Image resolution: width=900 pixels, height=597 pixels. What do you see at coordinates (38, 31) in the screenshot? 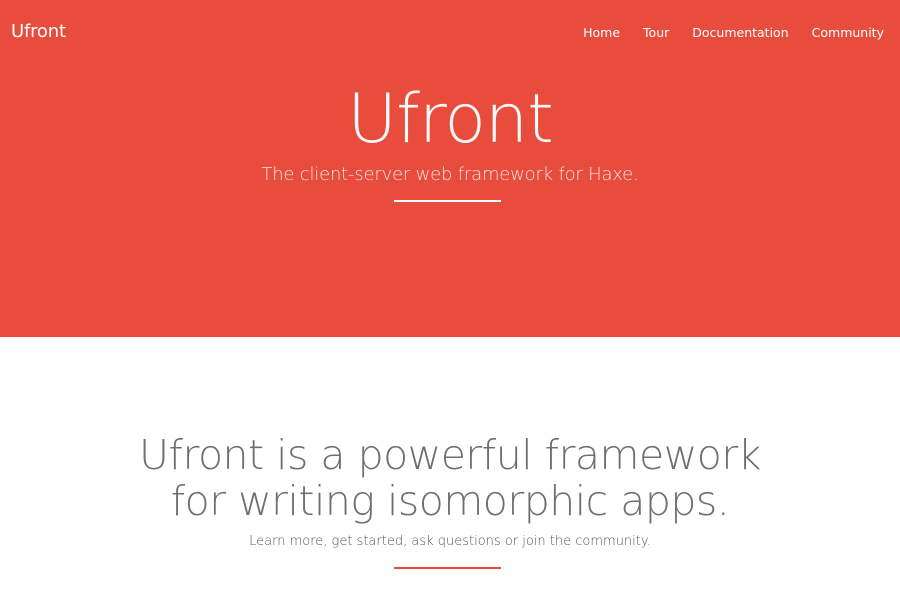
I see `brand-logo-link: Ufront` at bounding box center [38, 31].